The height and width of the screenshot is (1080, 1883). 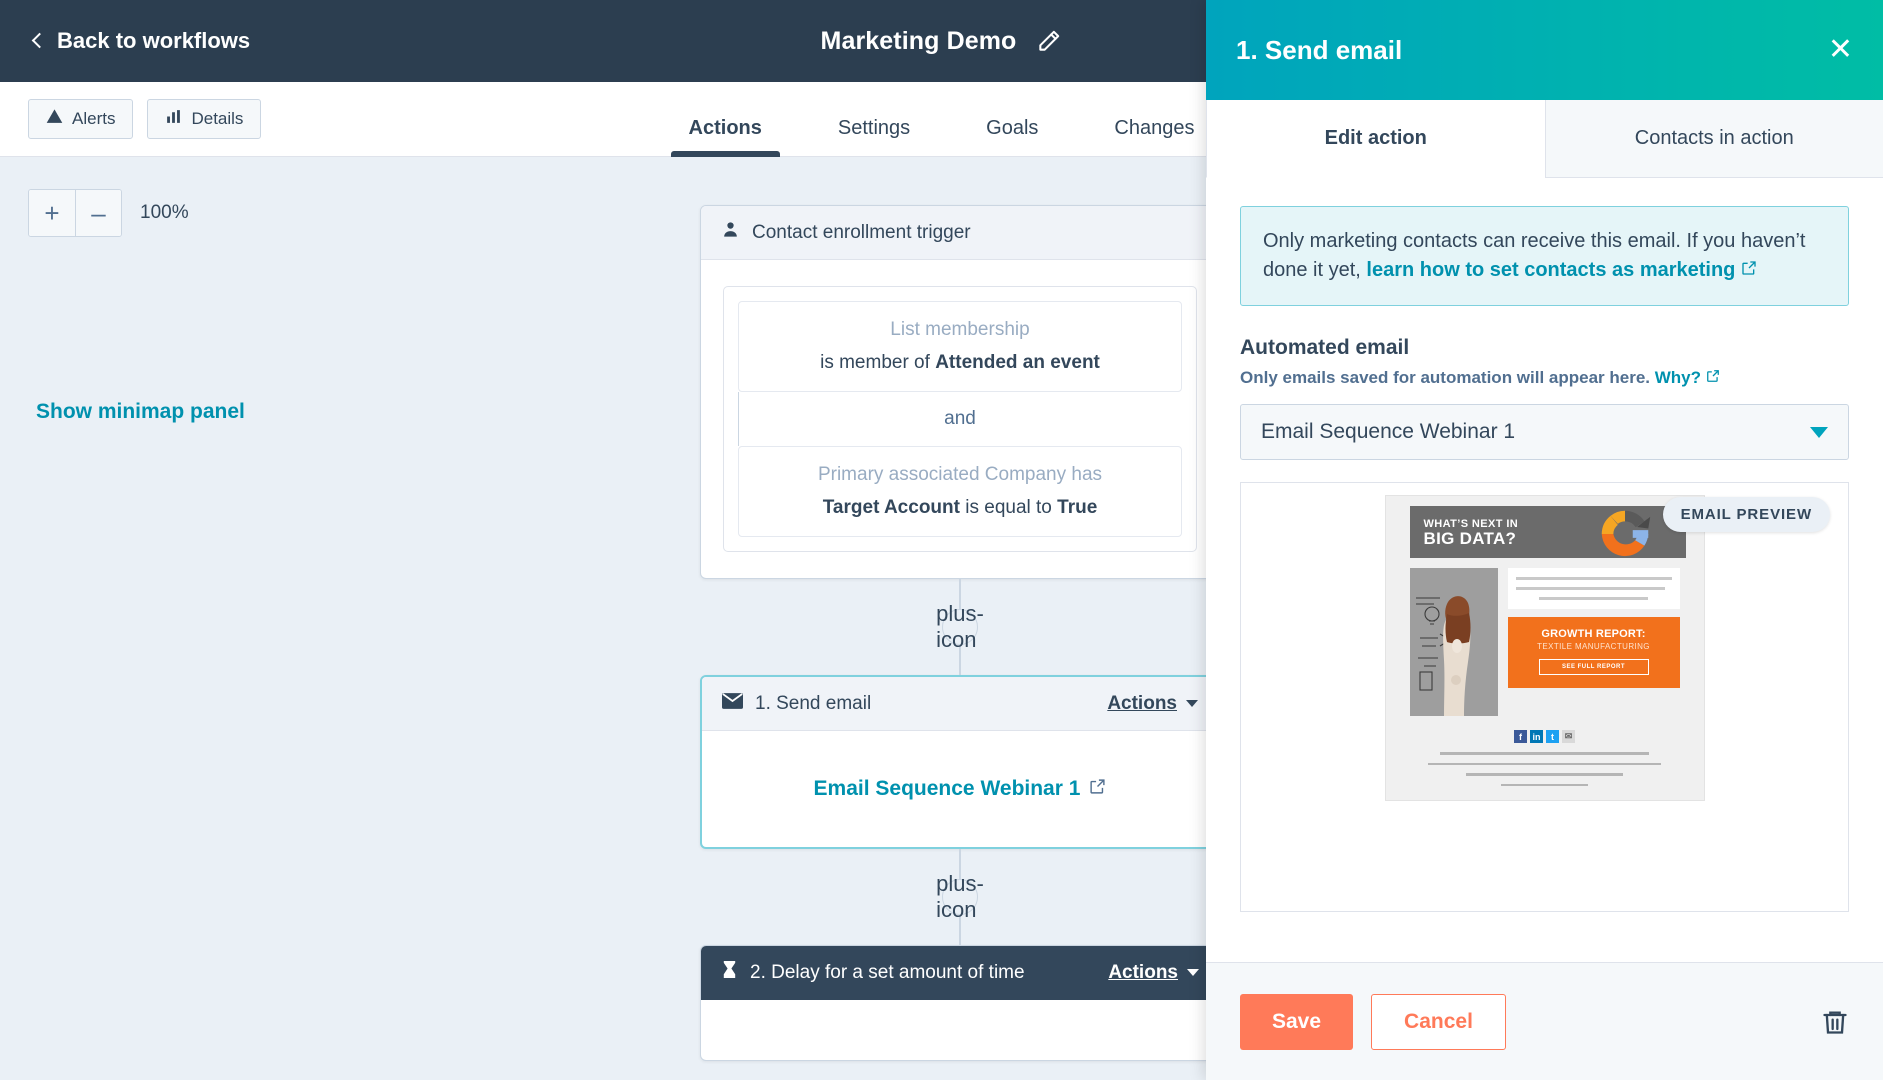 I want to click on tab-actions: Actions, so click(x=725, y=137).